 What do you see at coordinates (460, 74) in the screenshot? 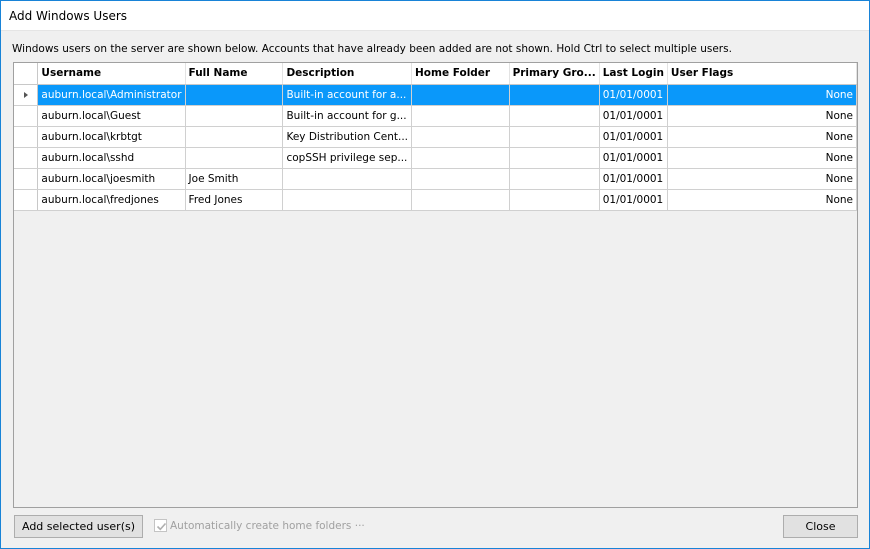
I see `column-header-home-folder: Home Folder` at bounding box center [460, 74].